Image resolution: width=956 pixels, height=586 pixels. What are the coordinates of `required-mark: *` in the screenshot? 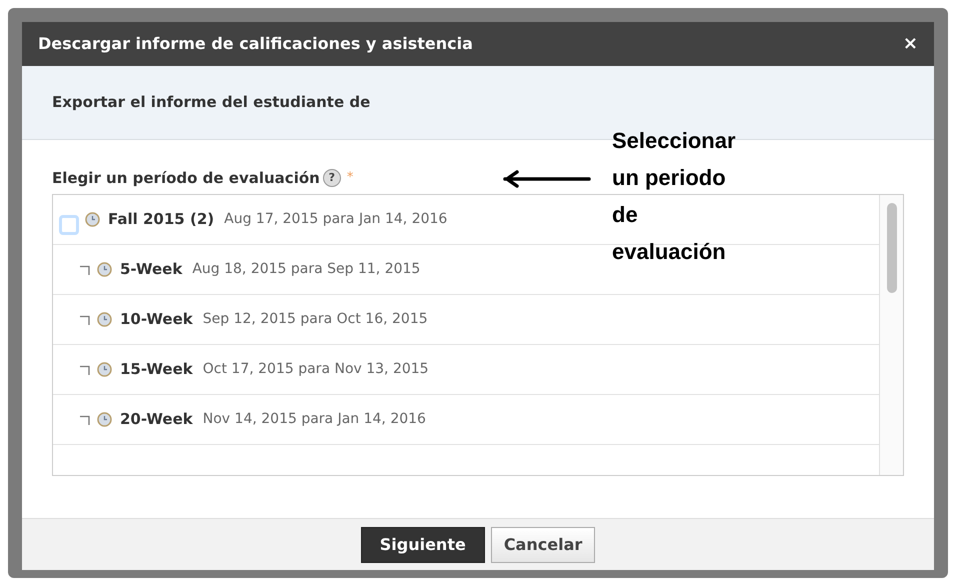 It's located at (350, 178).